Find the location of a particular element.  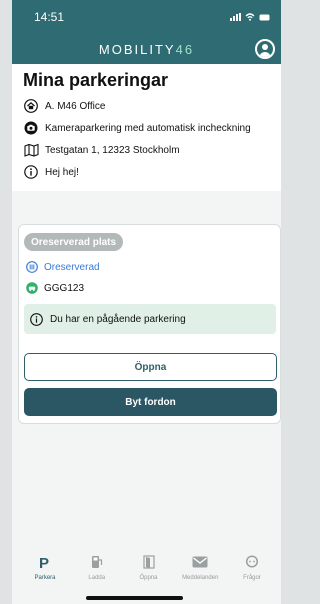

profile-body is located at coordinates (265, 54).